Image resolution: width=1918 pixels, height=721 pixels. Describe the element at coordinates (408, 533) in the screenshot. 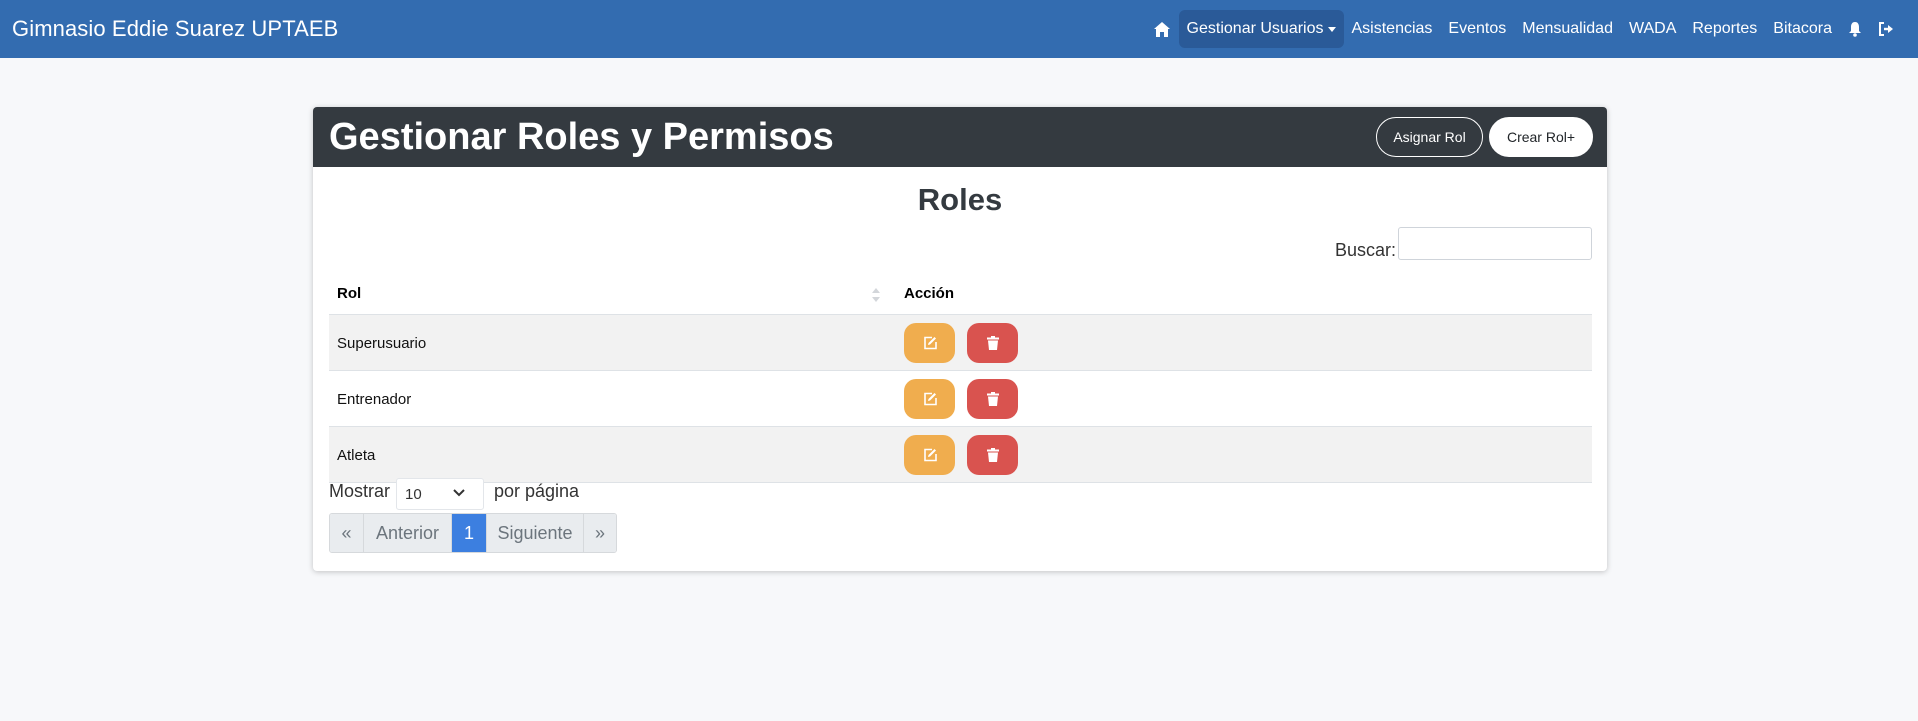

I see `previous-page-button: Anterior` at that location.